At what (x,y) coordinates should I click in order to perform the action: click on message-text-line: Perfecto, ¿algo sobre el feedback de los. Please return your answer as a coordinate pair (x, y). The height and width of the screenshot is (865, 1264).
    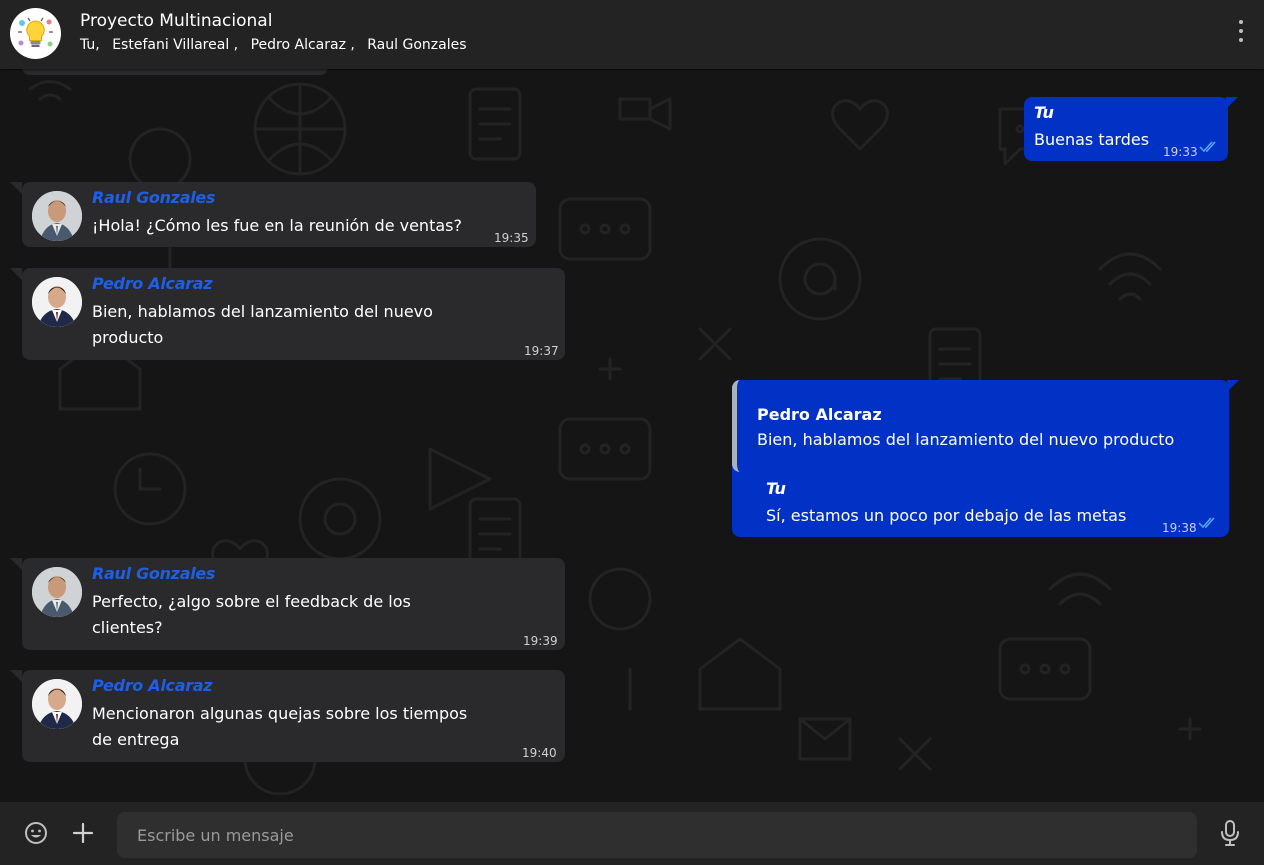
    Looking at the image, I should click on (251, 601).